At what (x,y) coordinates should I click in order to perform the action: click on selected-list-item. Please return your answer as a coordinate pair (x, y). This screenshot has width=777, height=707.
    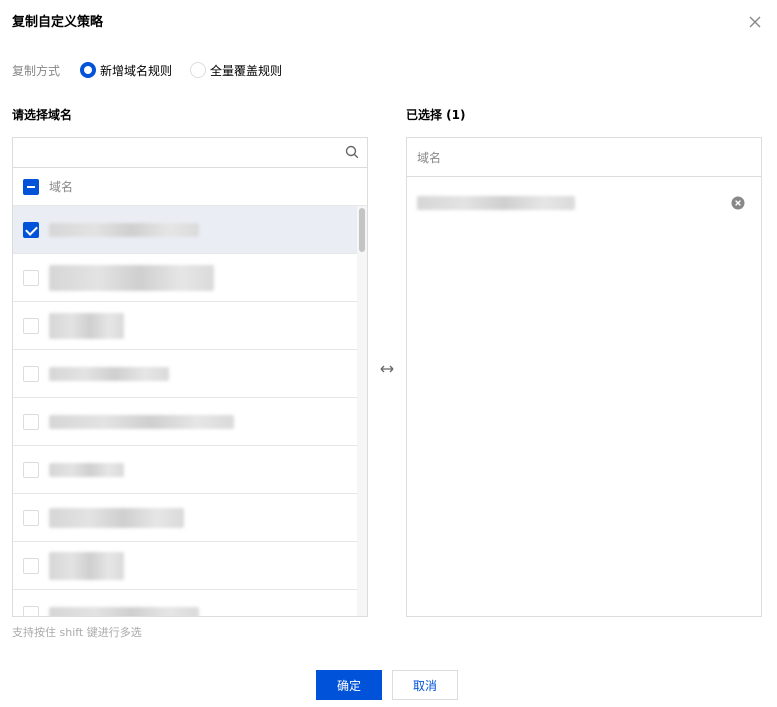
    Looking at the image, I should click on (584, 203).